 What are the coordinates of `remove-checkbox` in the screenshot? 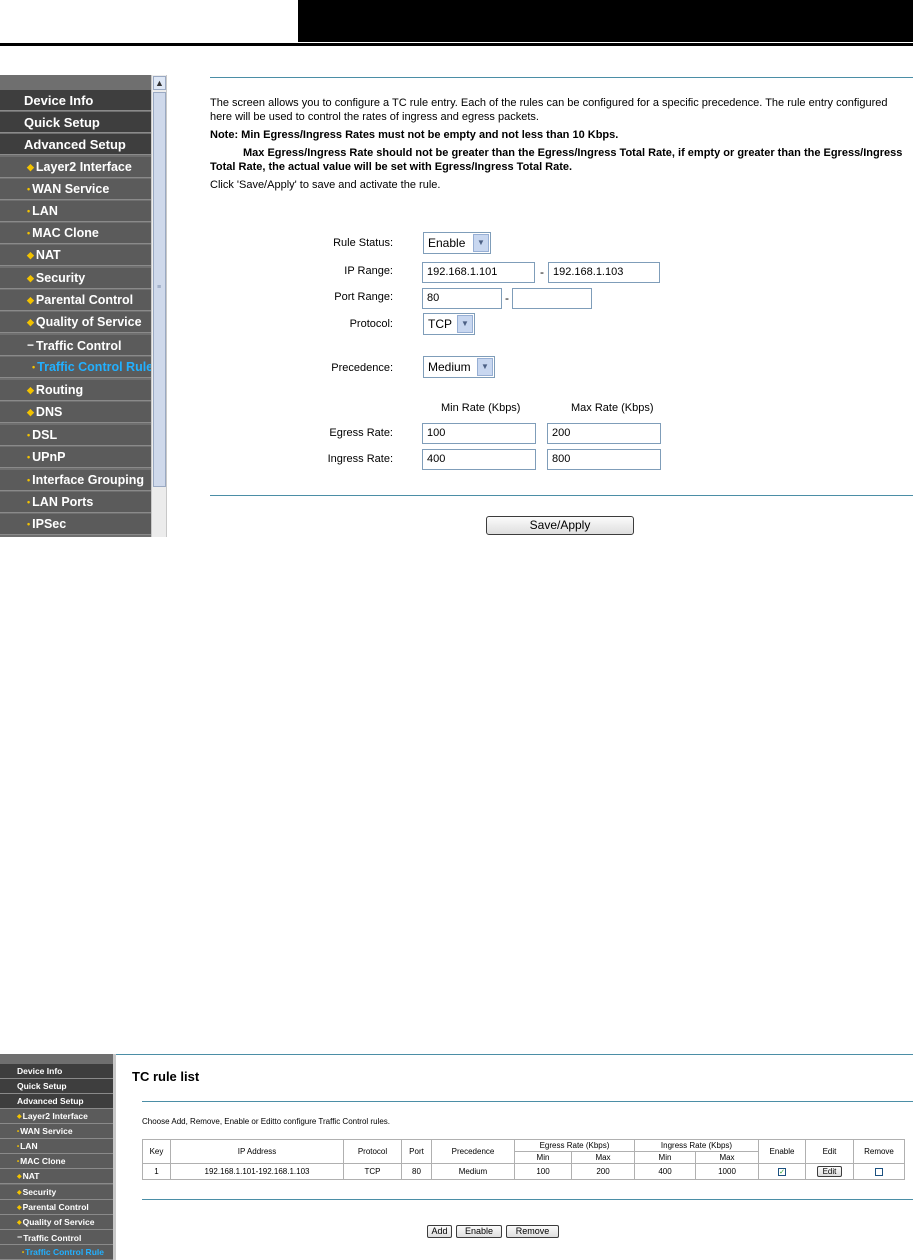 It's located at (879, 1171).